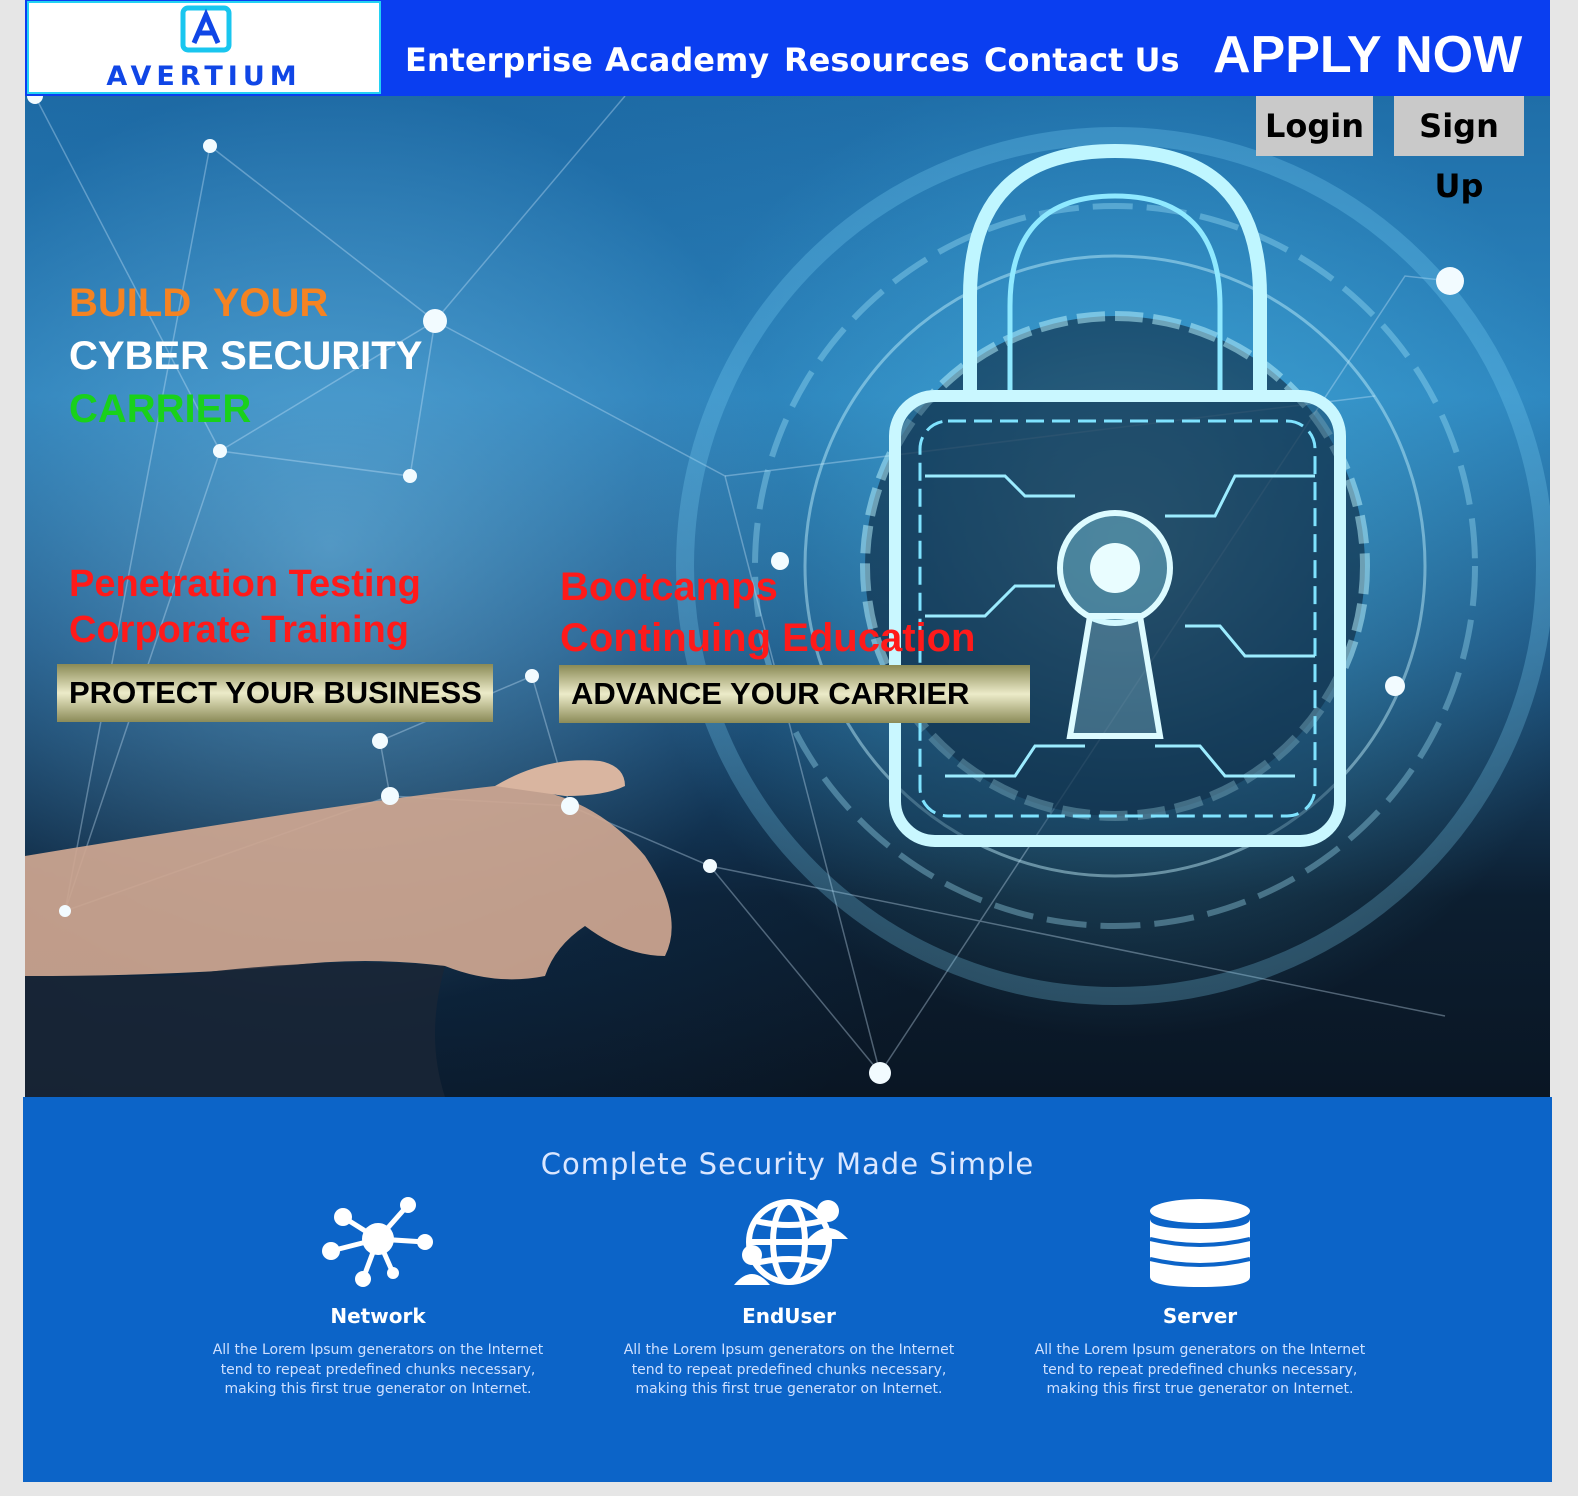  What do you see at coordinates (1082, 60) in the screenshot?
I see `nav-contact-us: Contact Us` at bounding box center [1082, 60].